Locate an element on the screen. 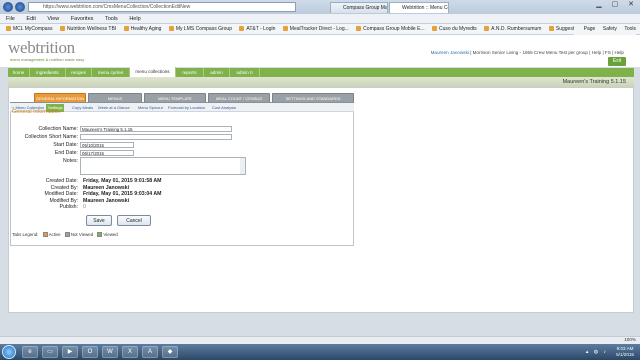 This screenshot has height=360, width=640. favorite-item: Cuso du Myredts is located at coordinates (454, 29).